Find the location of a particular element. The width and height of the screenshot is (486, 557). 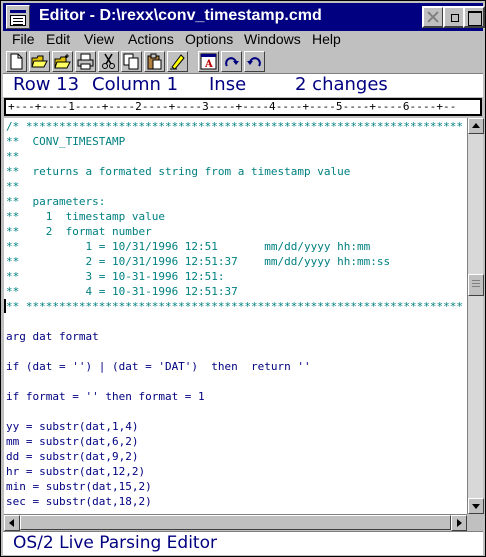

scroll-right-button is located at coordinates (459, 523).